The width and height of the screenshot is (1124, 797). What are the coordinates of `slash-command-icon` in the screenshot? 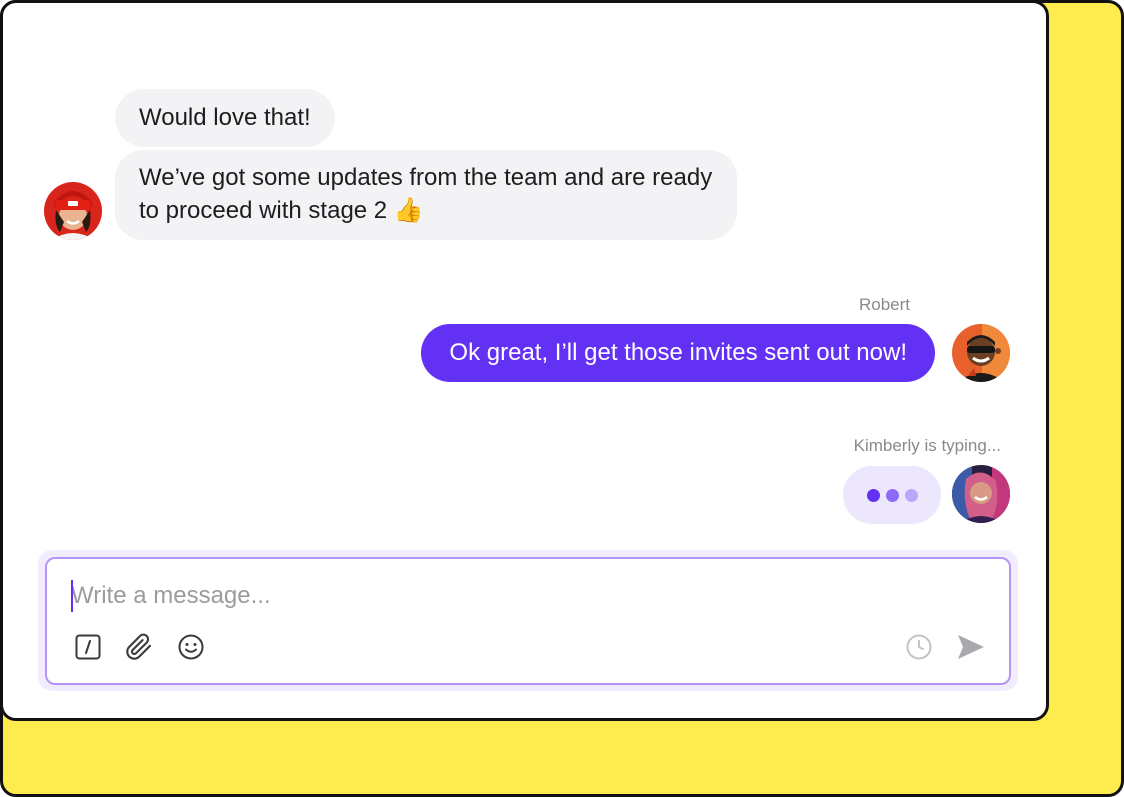 It's located at (88, 647).